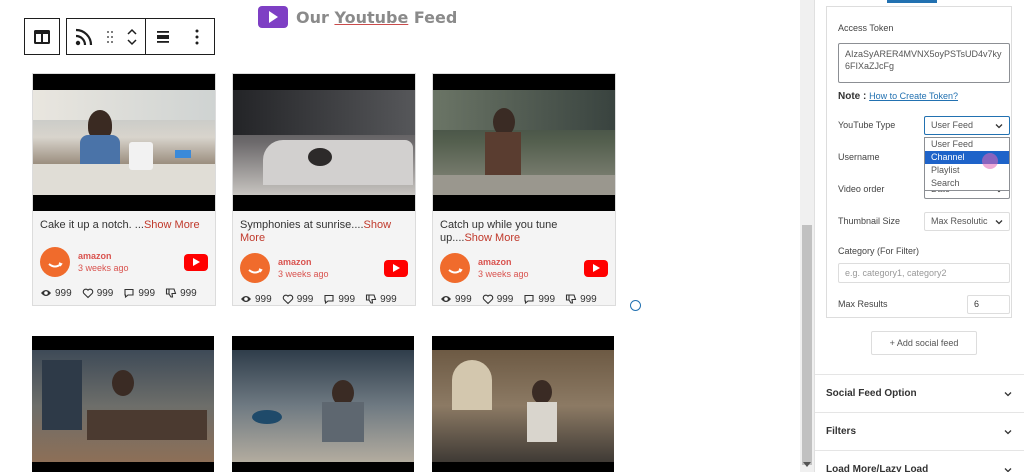  What do you see at coordinates (988, 304) in the screenshot?
I see `max-results-input: 6` at bounding box center [988, 304].